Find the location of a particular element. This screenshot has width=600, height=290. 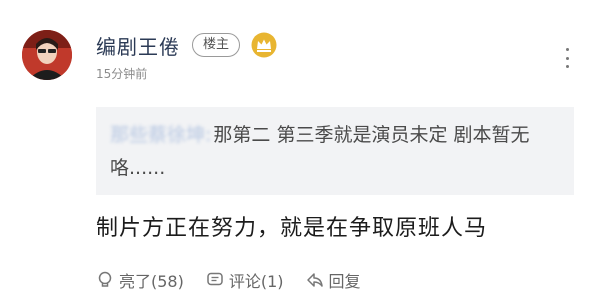

reply-text: 制片方正在努力，就是在争取原班人马 is located at coordinates (292, 228).